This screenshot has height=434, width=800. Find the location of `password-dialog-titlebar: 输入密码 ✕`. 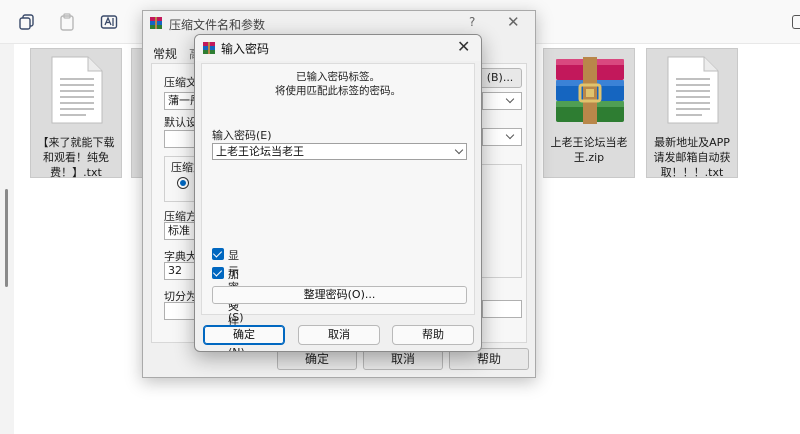

password-dialog-titlebar: 输入密码 ✕ is located at coordinates (338, 48).